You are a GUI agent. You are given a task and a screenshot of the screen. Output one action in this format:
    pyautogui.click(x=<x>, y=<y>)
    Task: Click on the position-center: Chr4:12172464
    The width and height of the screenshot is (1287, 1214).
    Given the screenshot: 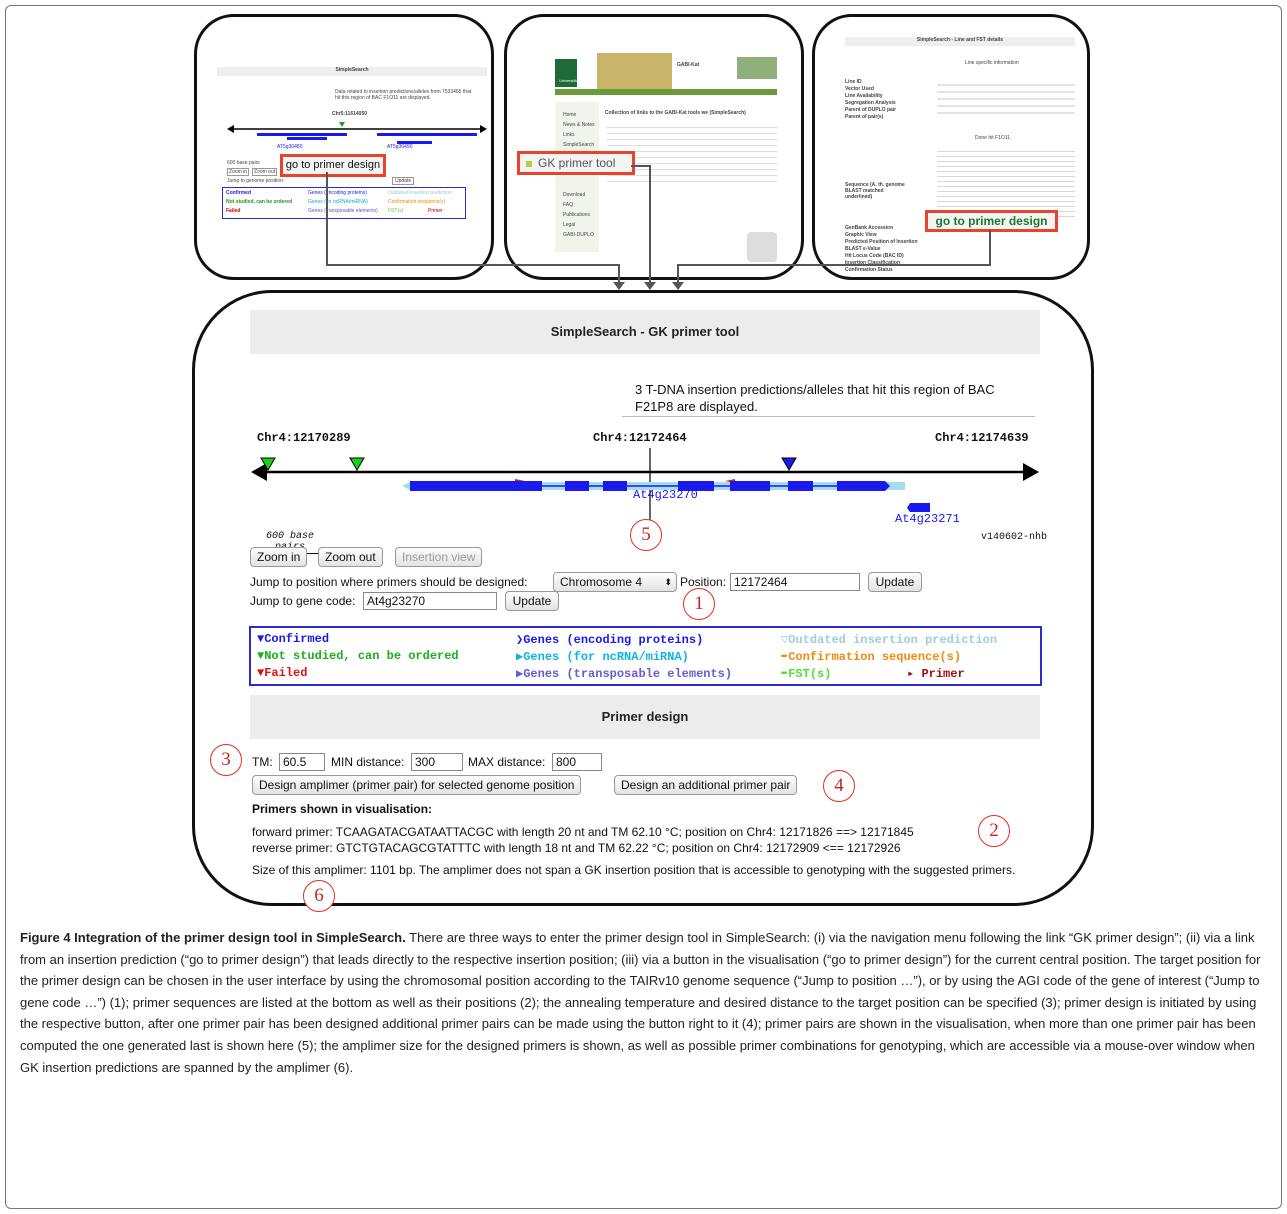 What is the action you would take?
    pyautogui.click(x=640, y=438)
    